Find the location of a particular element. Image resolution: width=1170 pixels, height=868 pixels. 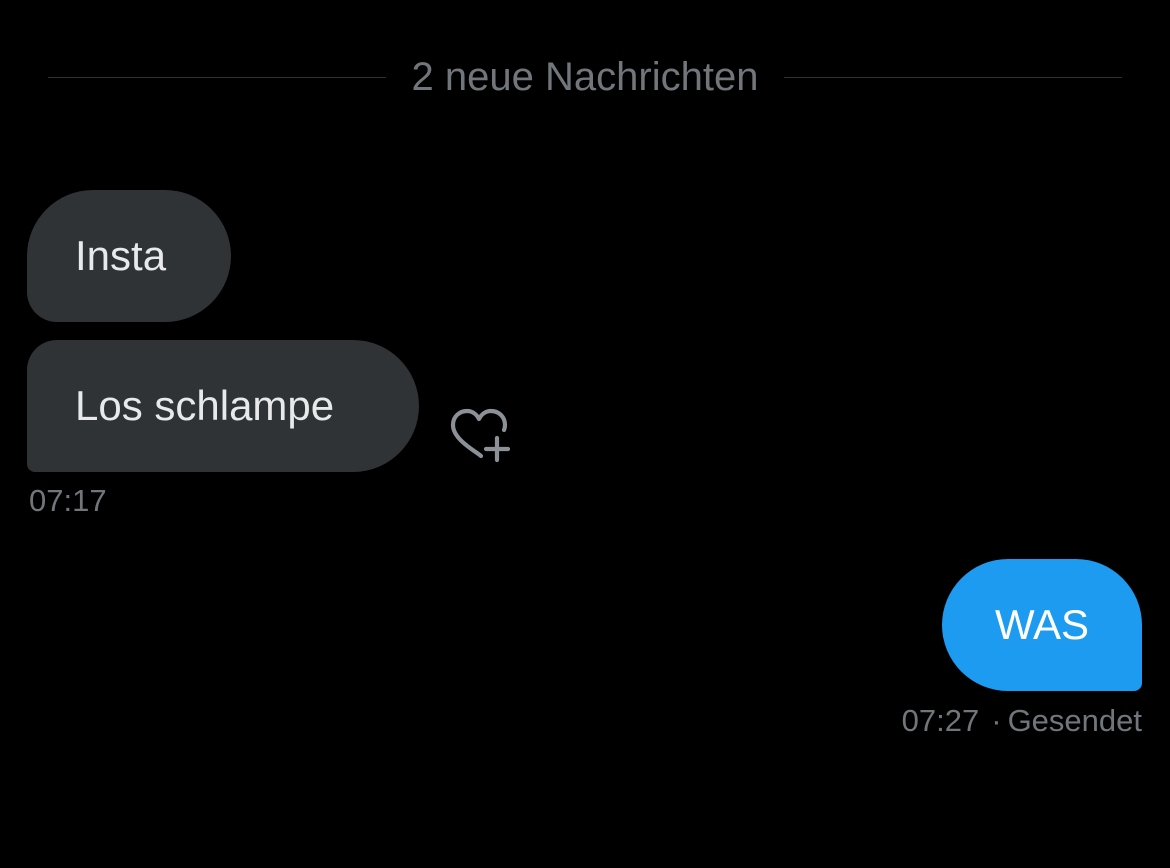

add-reaction-button is located at coordinates (480, 436).